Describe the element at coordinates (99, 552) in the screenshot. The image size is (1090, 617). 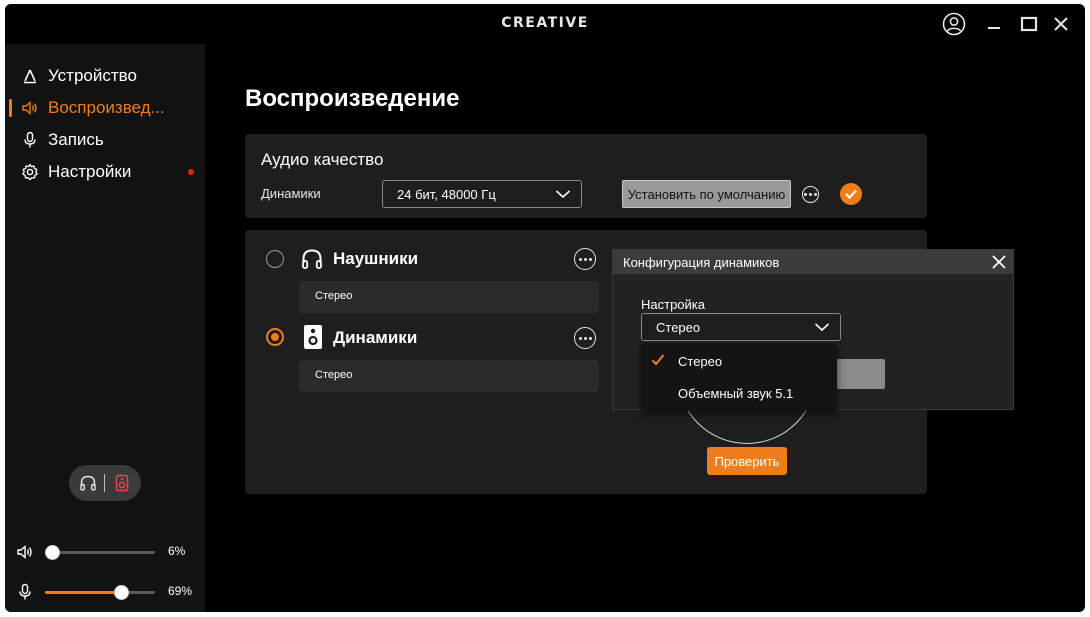
I see `volume-slider` at that location.